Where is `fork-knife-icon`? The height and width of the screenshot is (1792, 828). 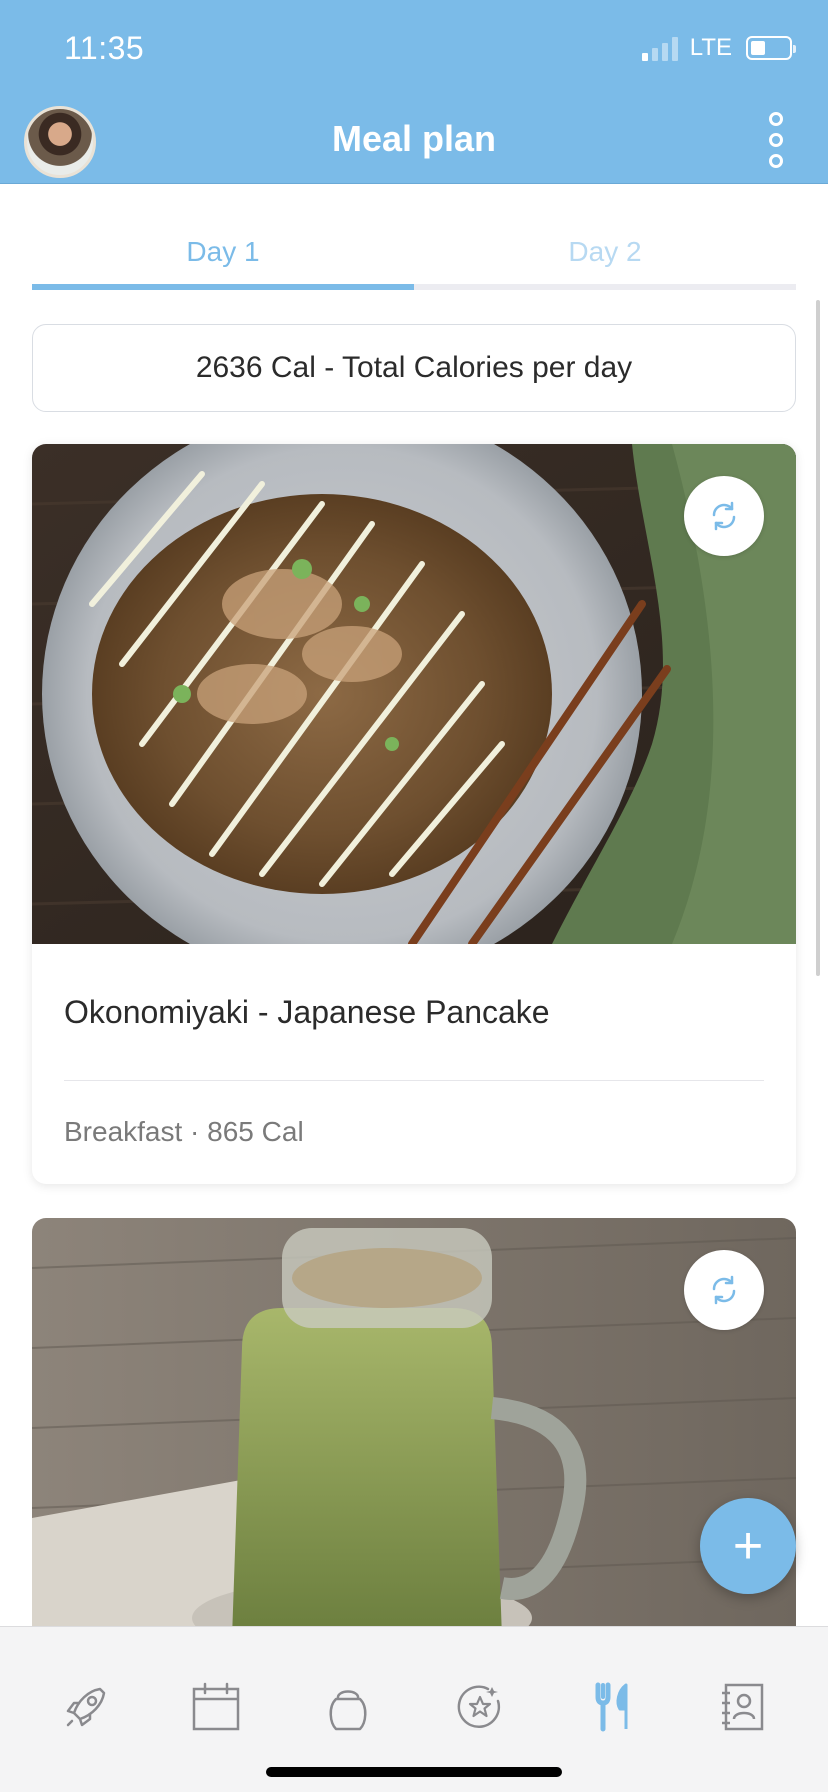 fork-knife-icon is located at coordinates (611, 1707).